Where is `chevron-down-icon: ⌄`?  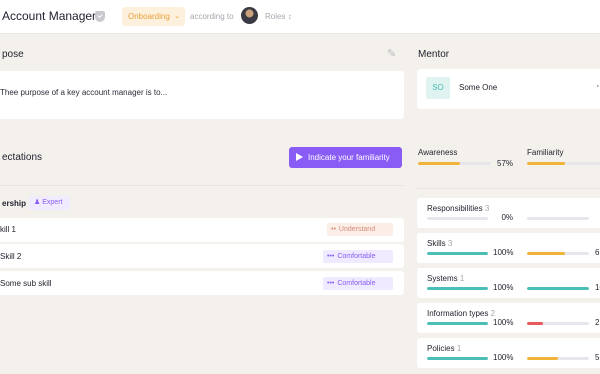
chevron-down-icon: ⌄ is located at coordinates (177, 16).